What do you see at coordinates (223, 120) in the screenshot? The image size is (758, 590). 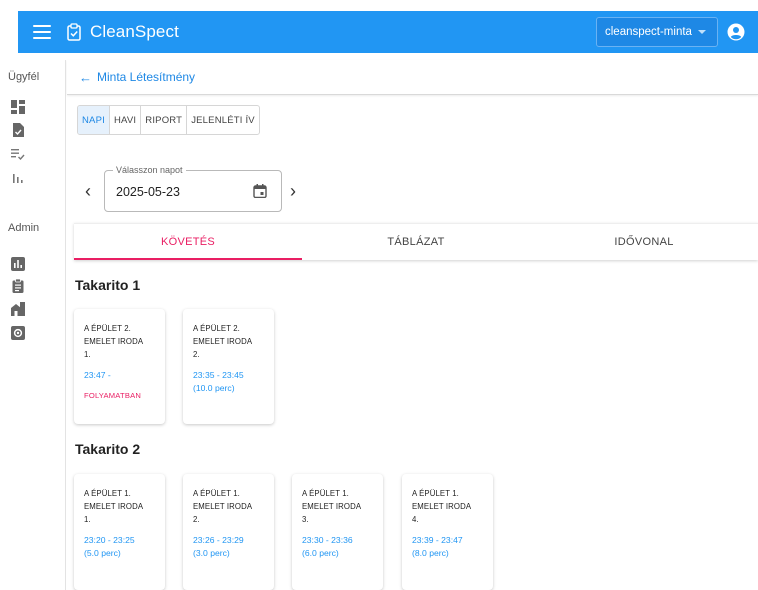 I see `mode-attendance-button: JELENLÉTI ÍV` at bounding box center [223, 120].